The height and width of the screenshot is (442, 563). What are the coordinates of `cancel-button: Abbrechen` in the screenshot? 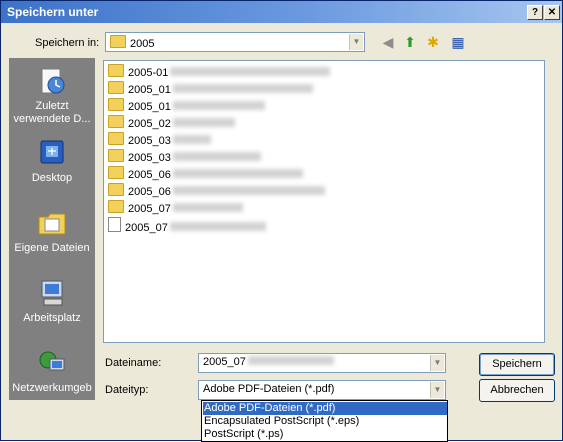 It's located at (517, 390).